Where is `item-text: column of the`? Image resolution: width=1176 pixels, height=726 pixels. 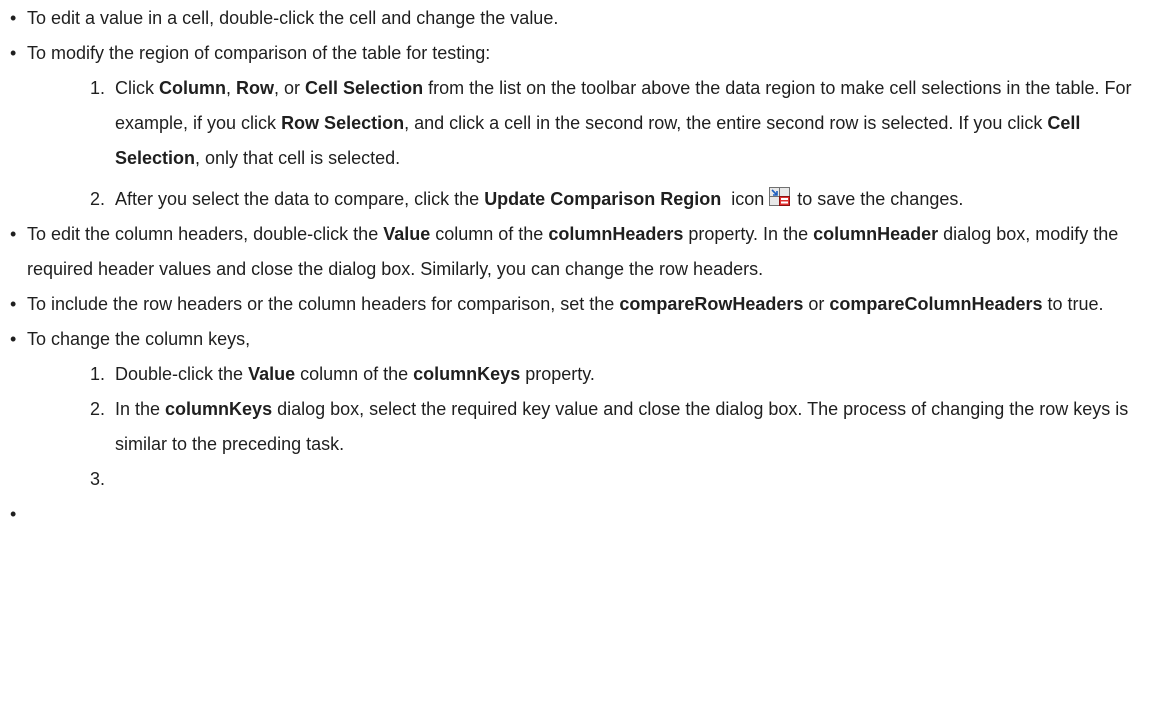 item-text: column of the is located at coordinates (489, 234).